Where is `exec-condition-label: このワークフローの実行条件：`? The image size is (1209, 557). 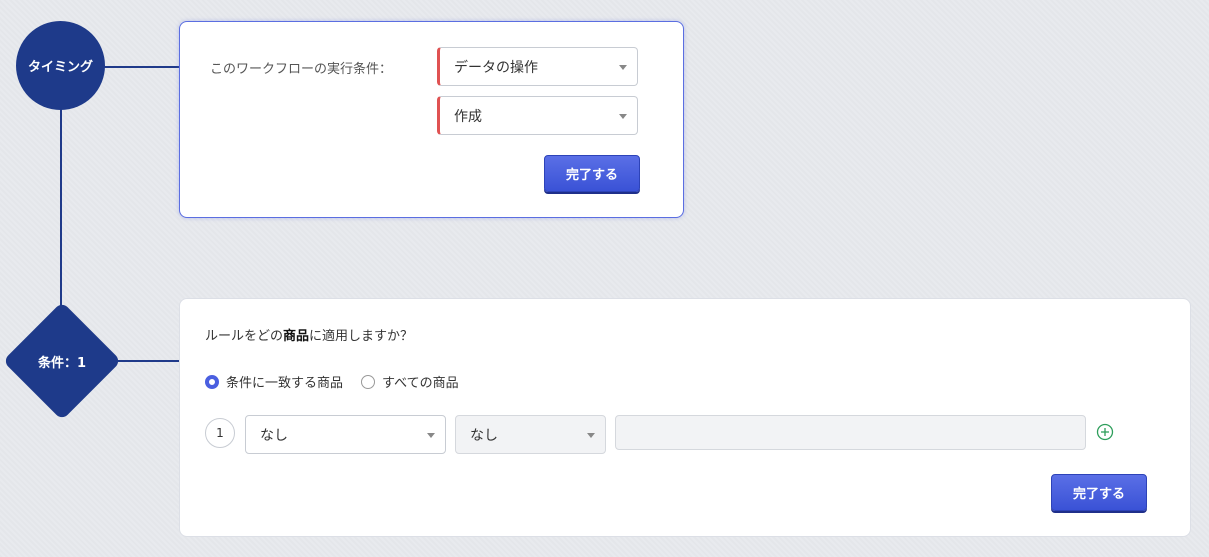 exec-condition-label: このワークフローの実行条件： is located at coordinates (301, 69).